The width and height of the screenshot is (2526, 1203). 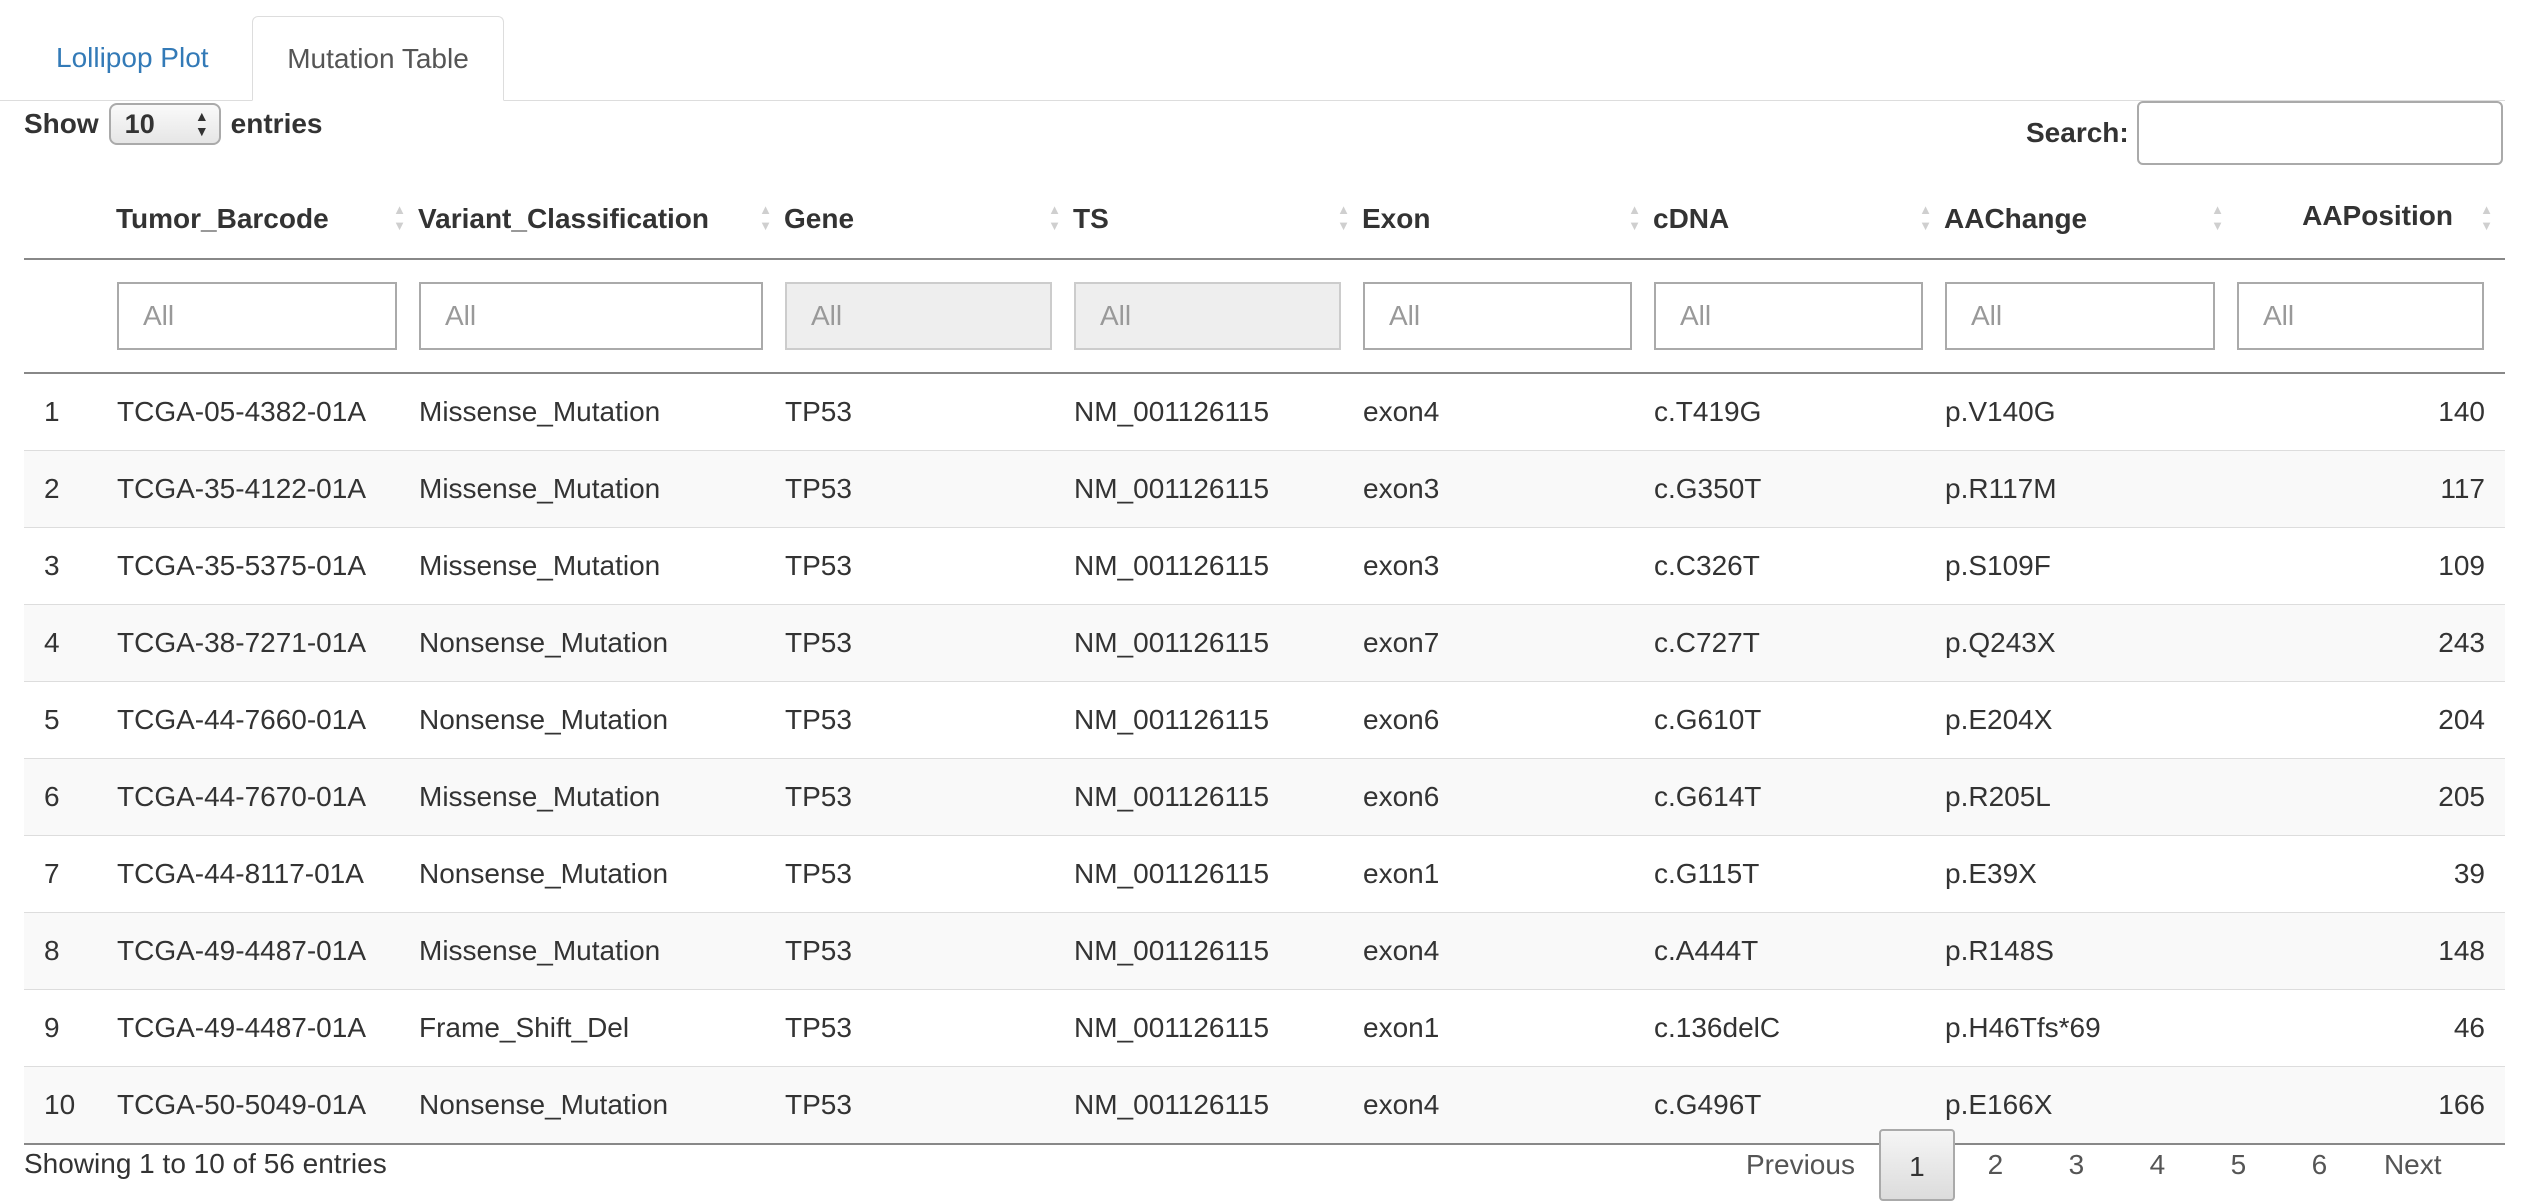 What do you see at coordinates (1497, 316) in the screenshot?
I see `filter-exon: All` at bounding box center [1497, 316].